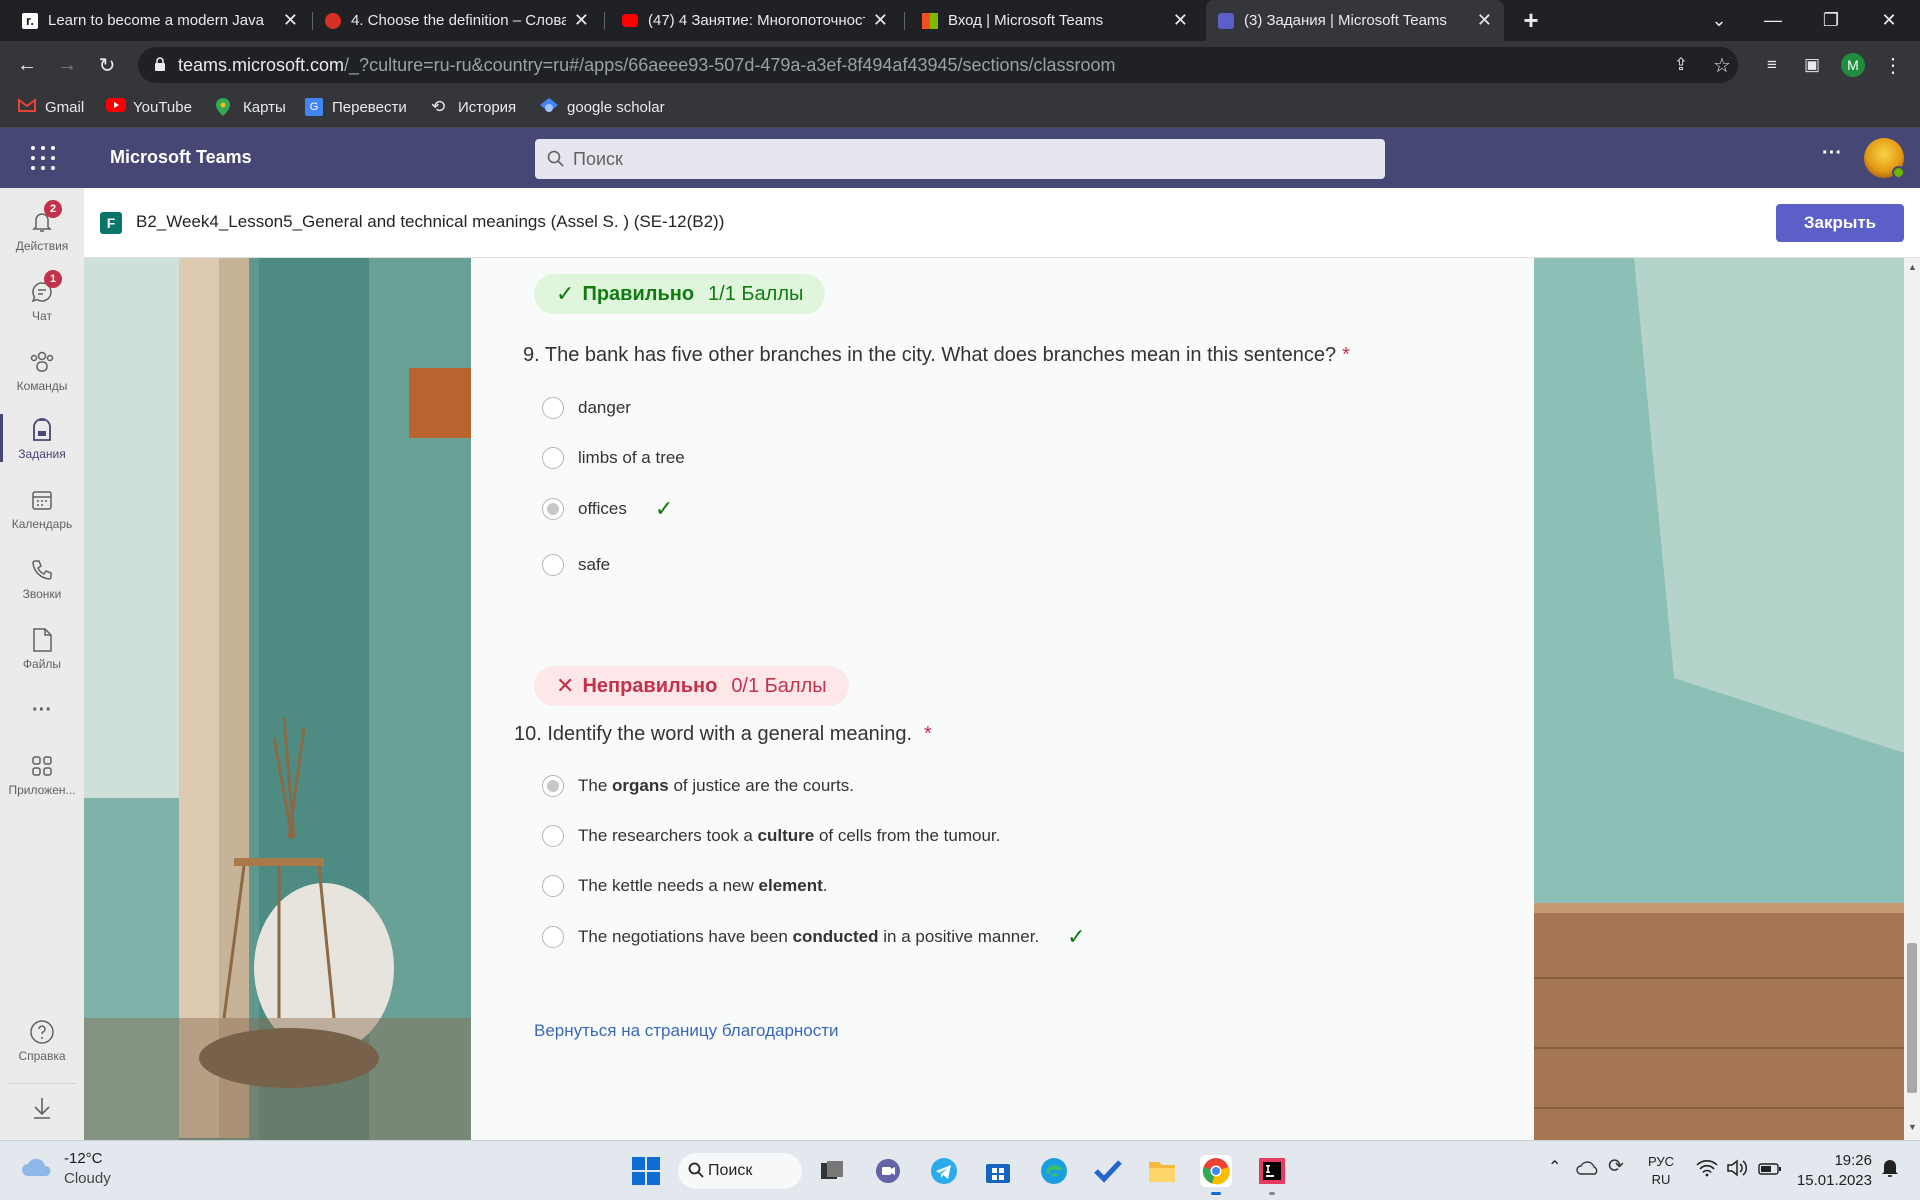  What do you see at coordinates (1893, 65) in the screenshot?
I see `browser-menu-icon: ⋮` at bounding box center [1893, 65].